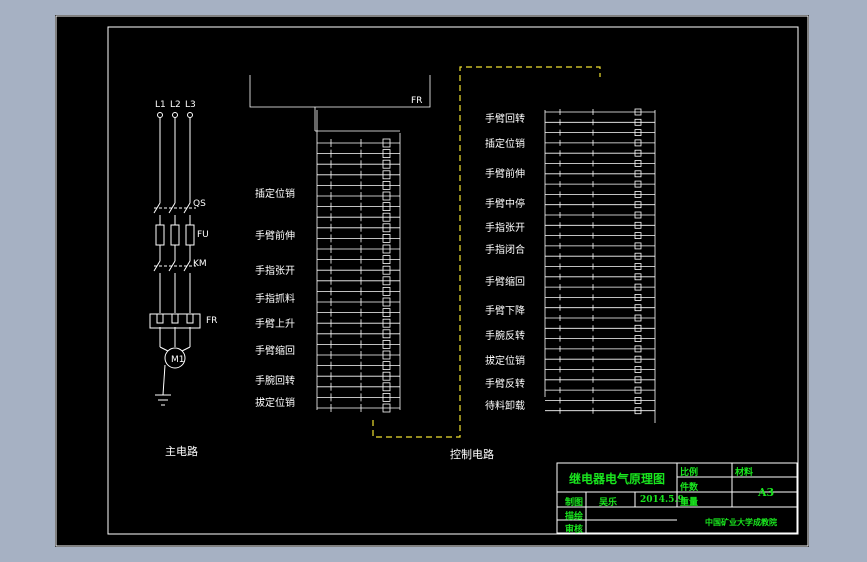 This screenshot has height=562, width=867. I want to click on contactor-label-km: KM, so click(200, 264).